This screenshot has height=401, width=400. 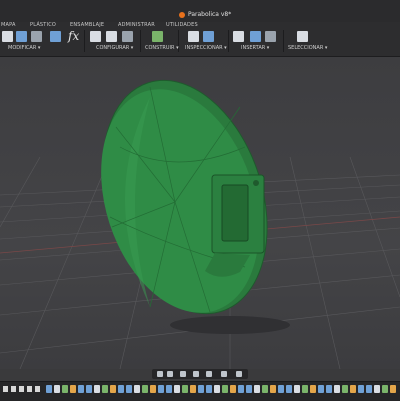 I want to click on setup-icon, so click(x=95, y=36).